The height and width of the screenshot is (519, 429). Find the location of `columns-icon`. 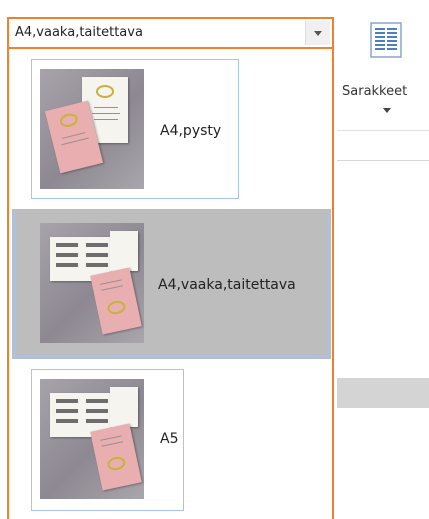

columns-icon is located at coordinates (386, 40).